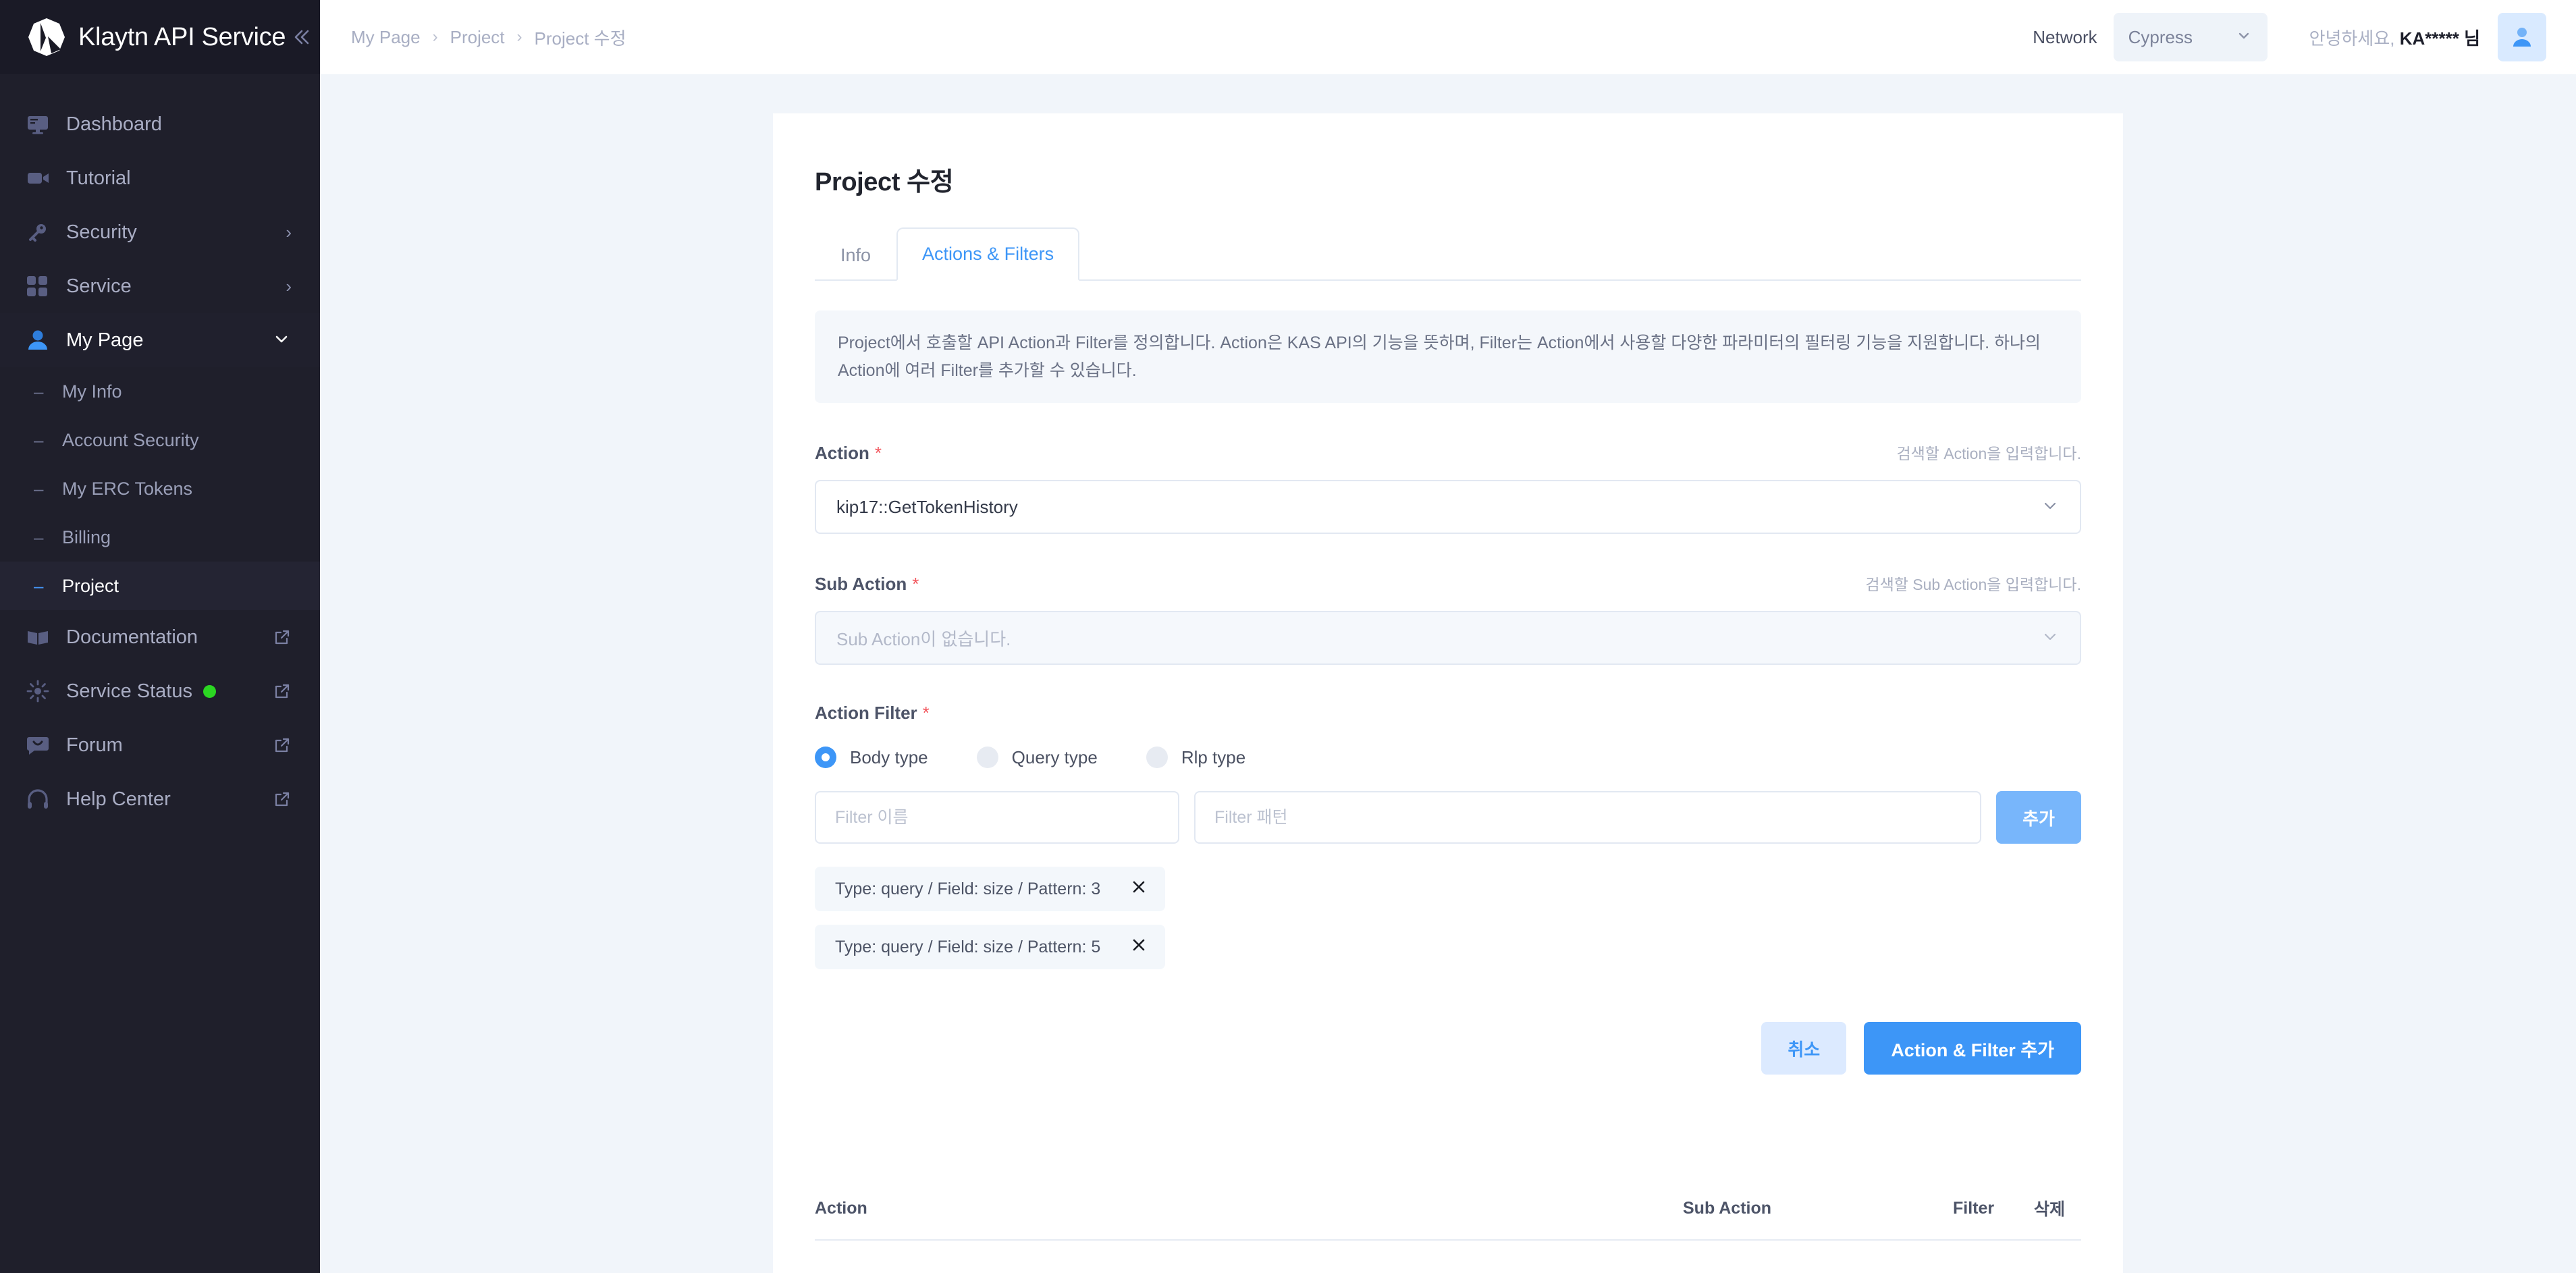  Describe the element at coordinates (129, 691) in the screenshot. I see `sidebar-item-label: Service Status` at that location.